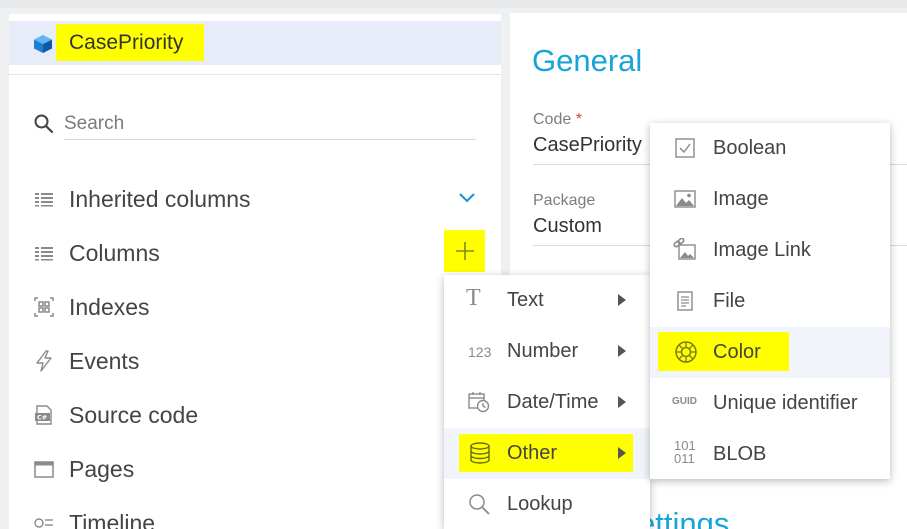 The image size is (907, 529). Describe the element at coordinates (473, 298) in the screenshot. I see `text-T-icon: T` at that location.